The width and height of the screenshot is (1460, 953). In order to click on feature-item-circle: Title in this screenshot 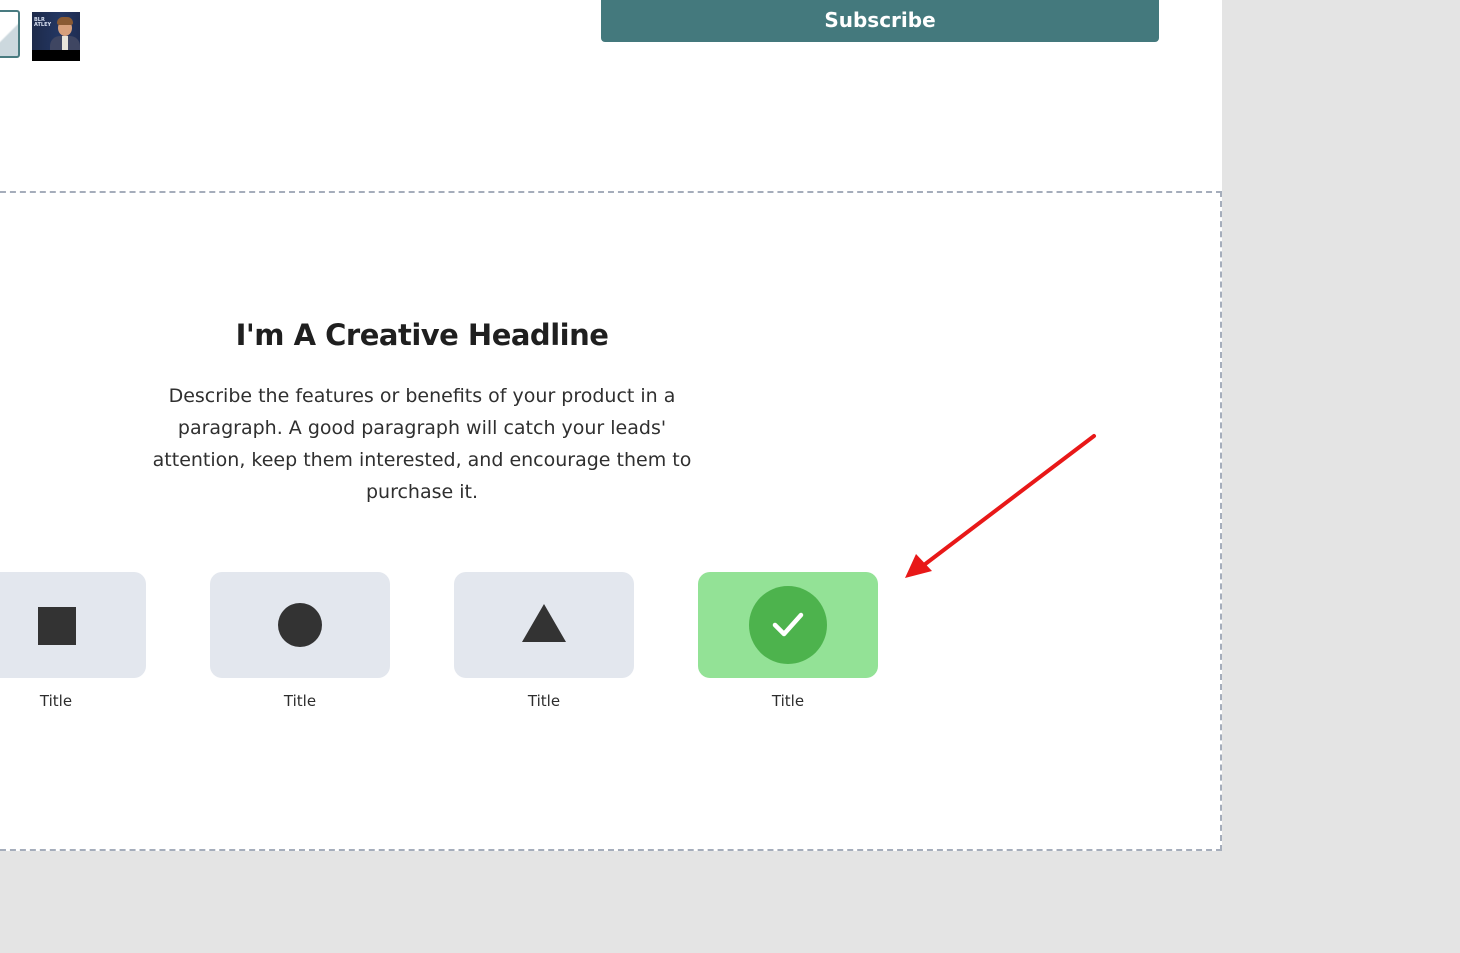, I will do `click(300, 641)`.